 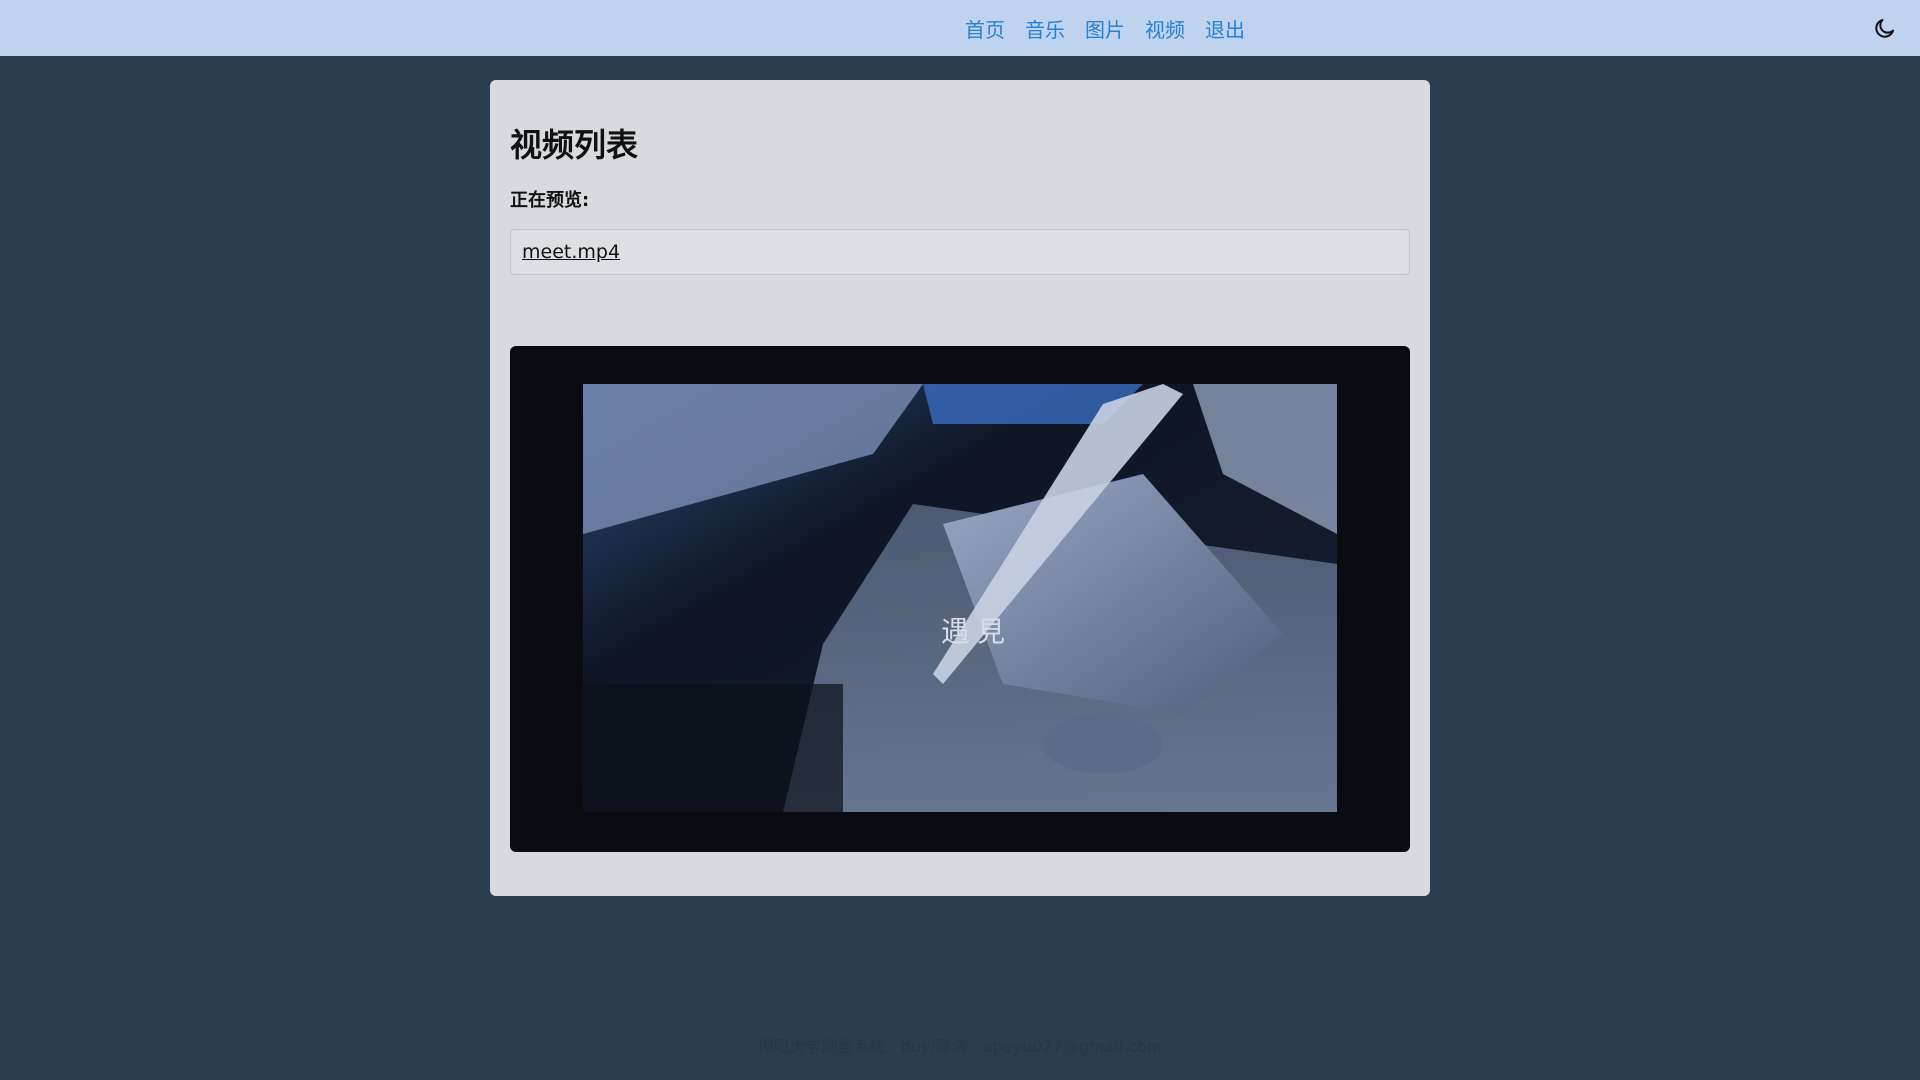 I want to click on page-title: 视频列表, so click(x=574, y=145).